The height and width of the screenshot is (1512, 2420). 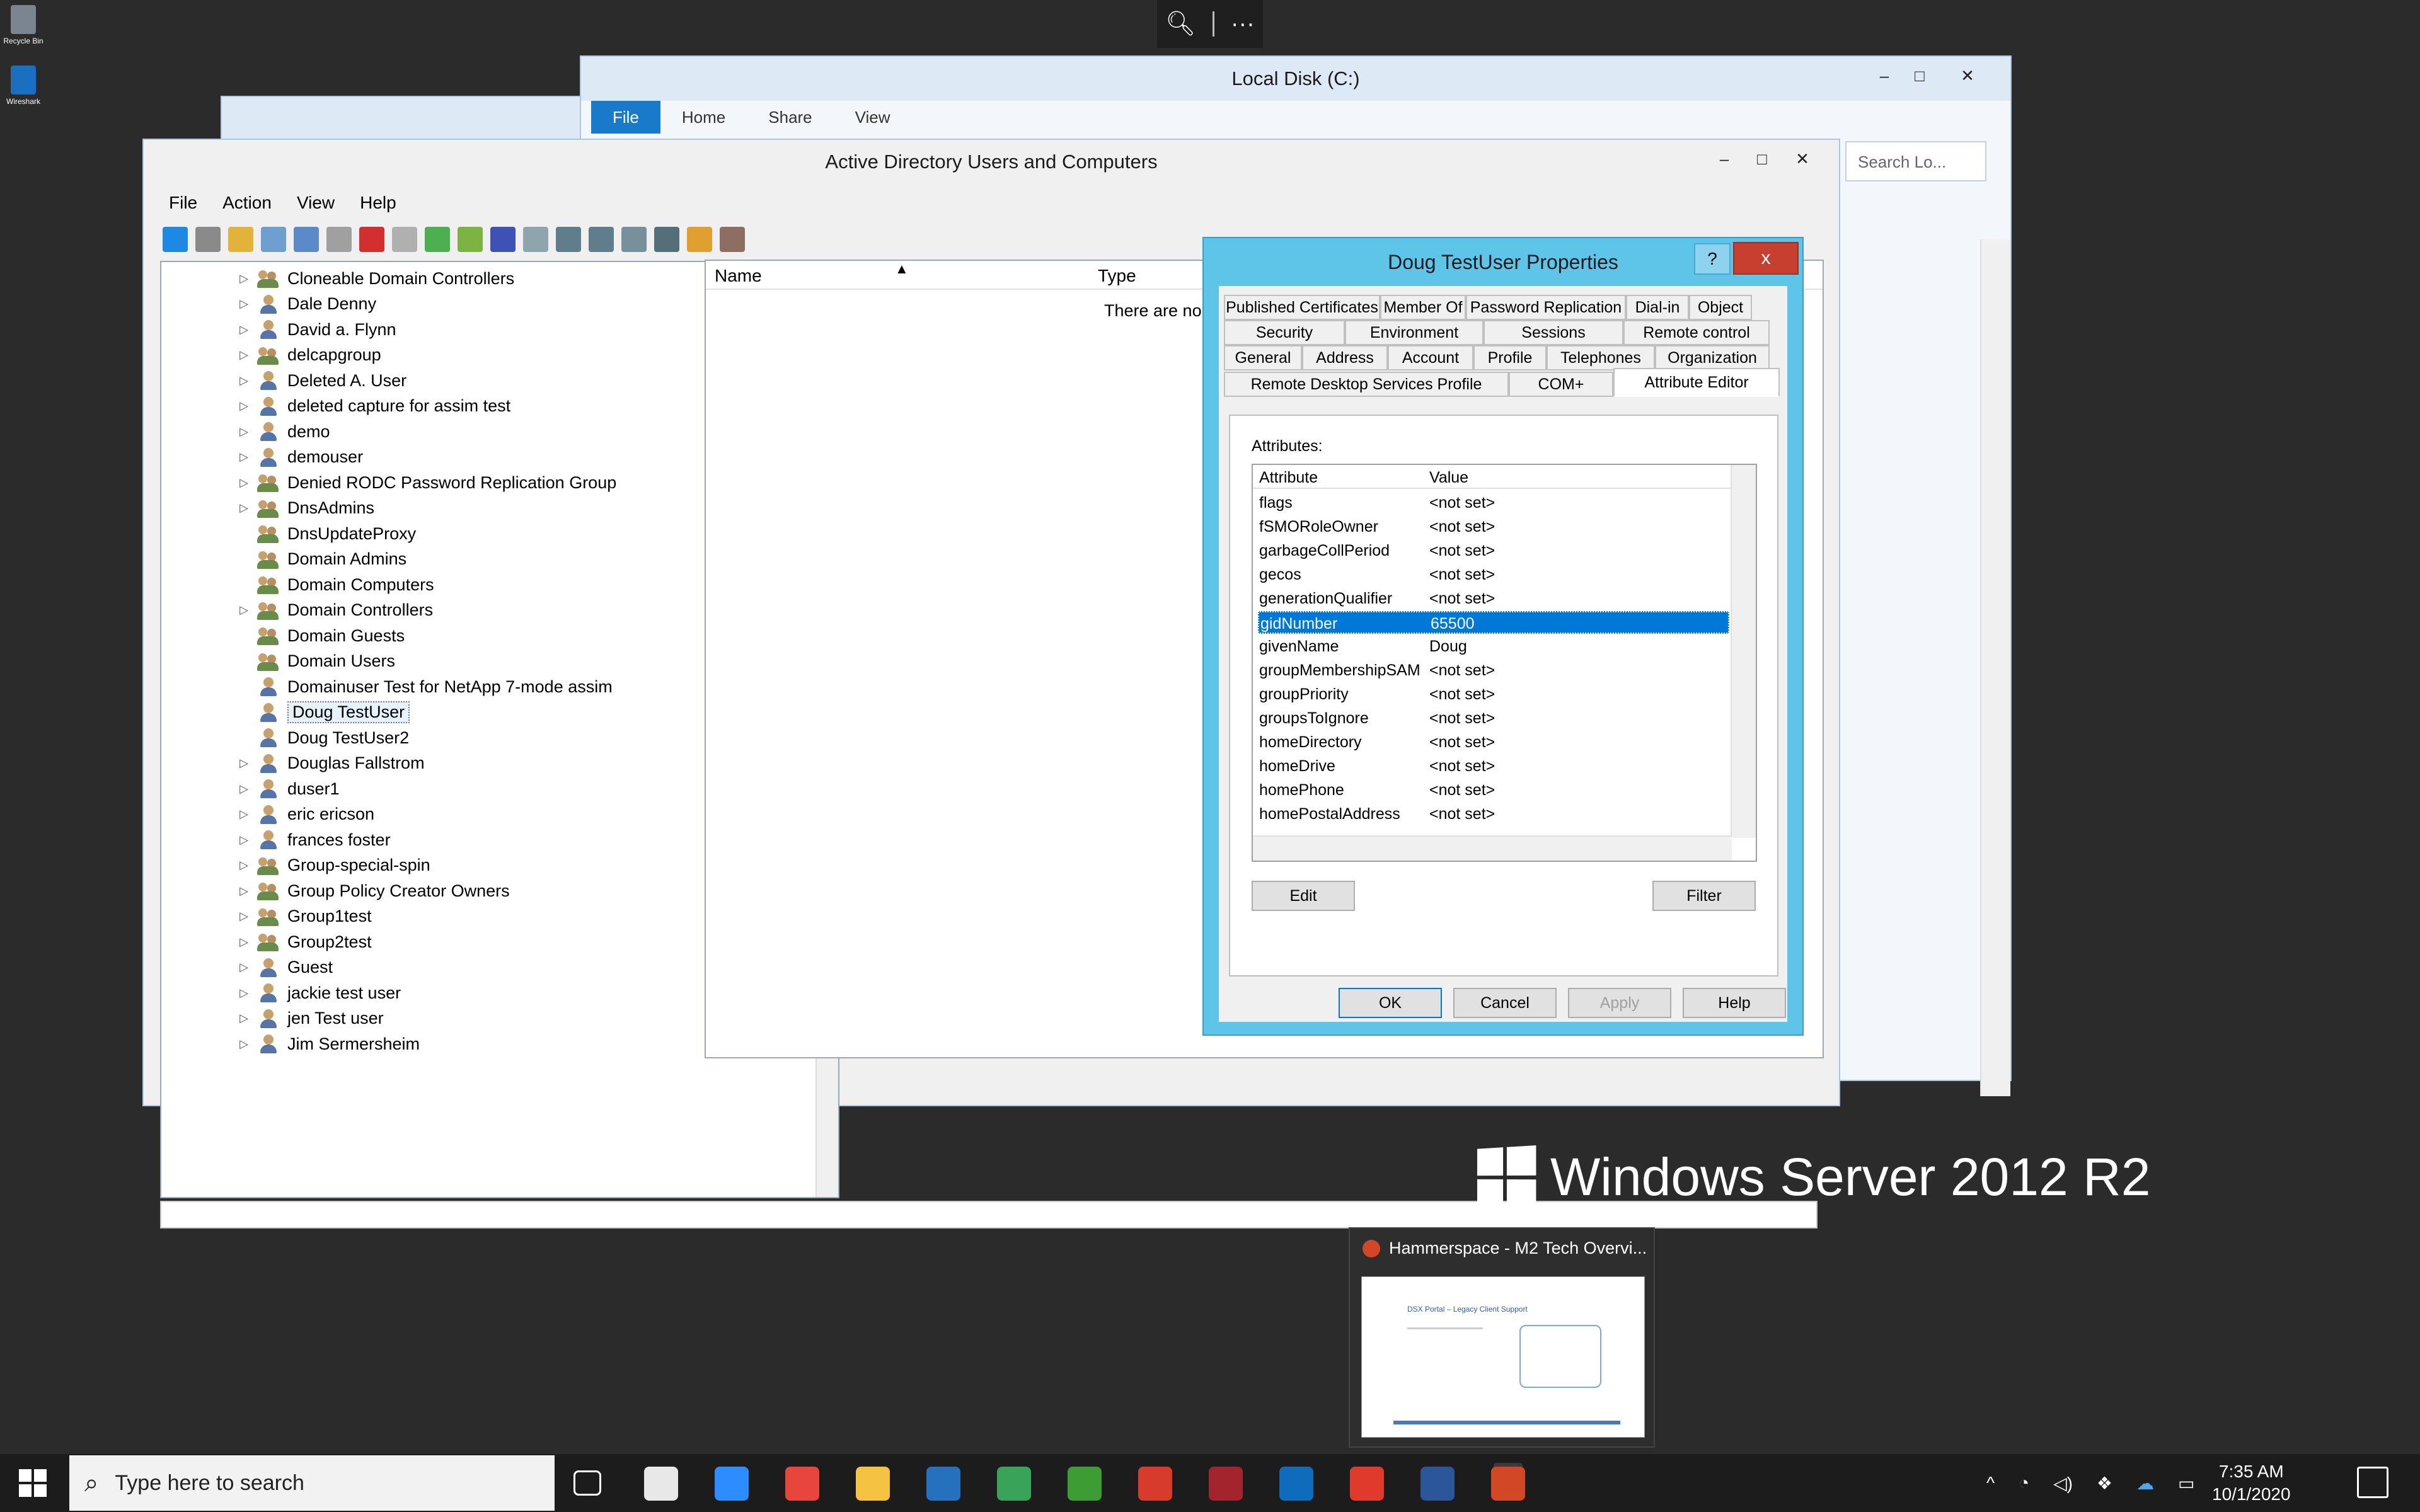 I want to click on tab-remote-control: Remote control, so click(x=1697, y=332).